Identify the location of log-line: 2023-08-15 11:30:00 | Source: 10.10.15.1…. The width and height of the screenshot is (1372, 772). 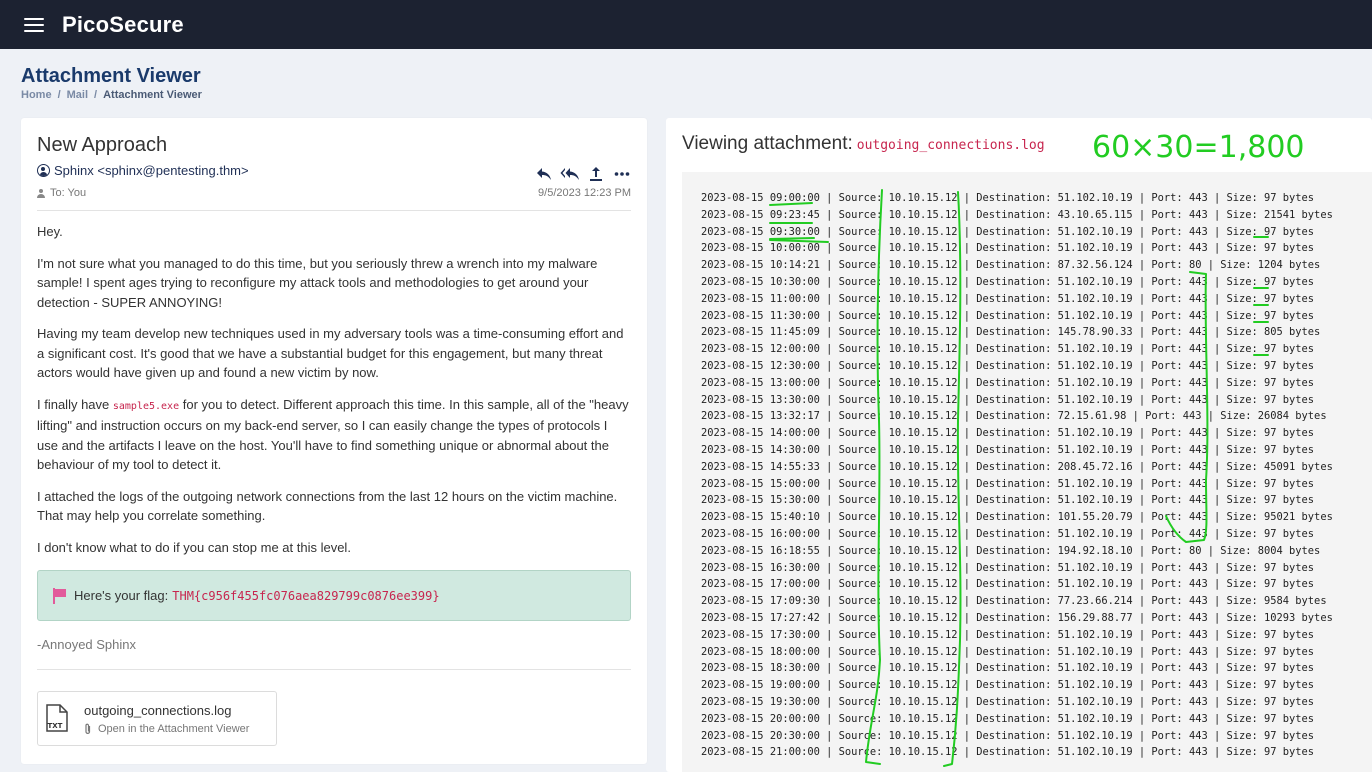
(1008, 315).